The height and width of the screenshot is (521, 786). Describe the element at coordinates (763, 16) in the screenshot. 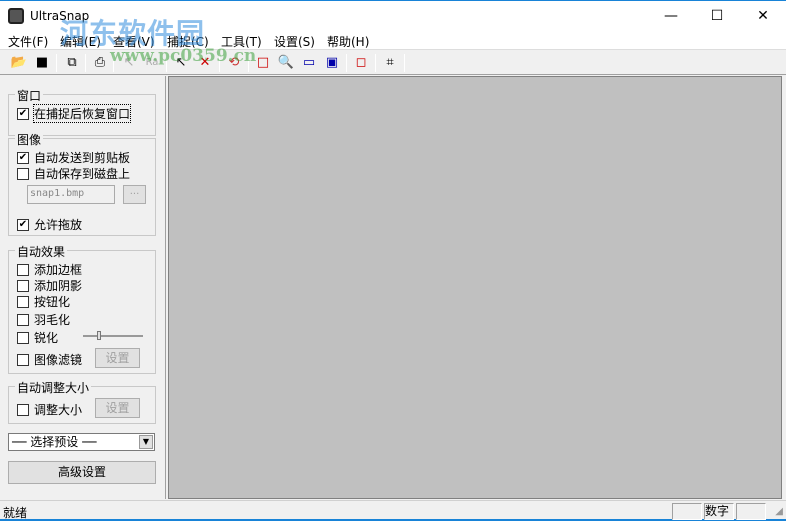

I see `close-button: ✕` at that location.